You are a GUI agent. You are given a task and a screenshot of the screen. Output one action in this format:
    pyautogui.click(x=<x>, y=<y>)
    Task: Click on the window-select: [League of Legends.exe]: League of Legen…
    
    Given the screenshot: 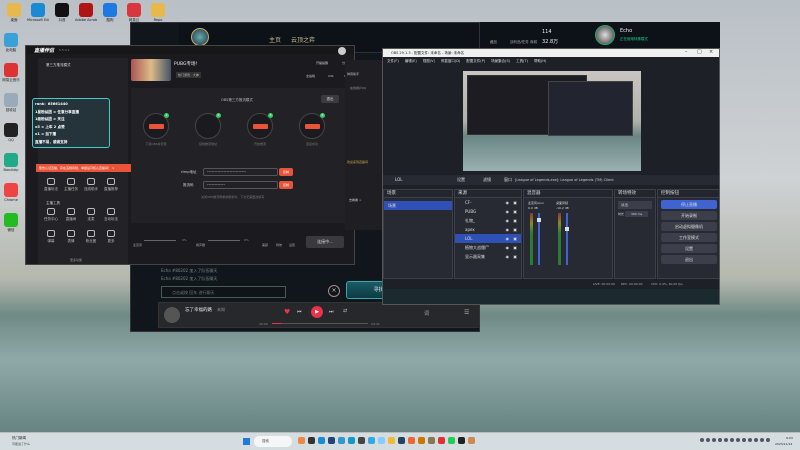 What is the action you would take?
    pyautogui.click(x=564, y=180)
    